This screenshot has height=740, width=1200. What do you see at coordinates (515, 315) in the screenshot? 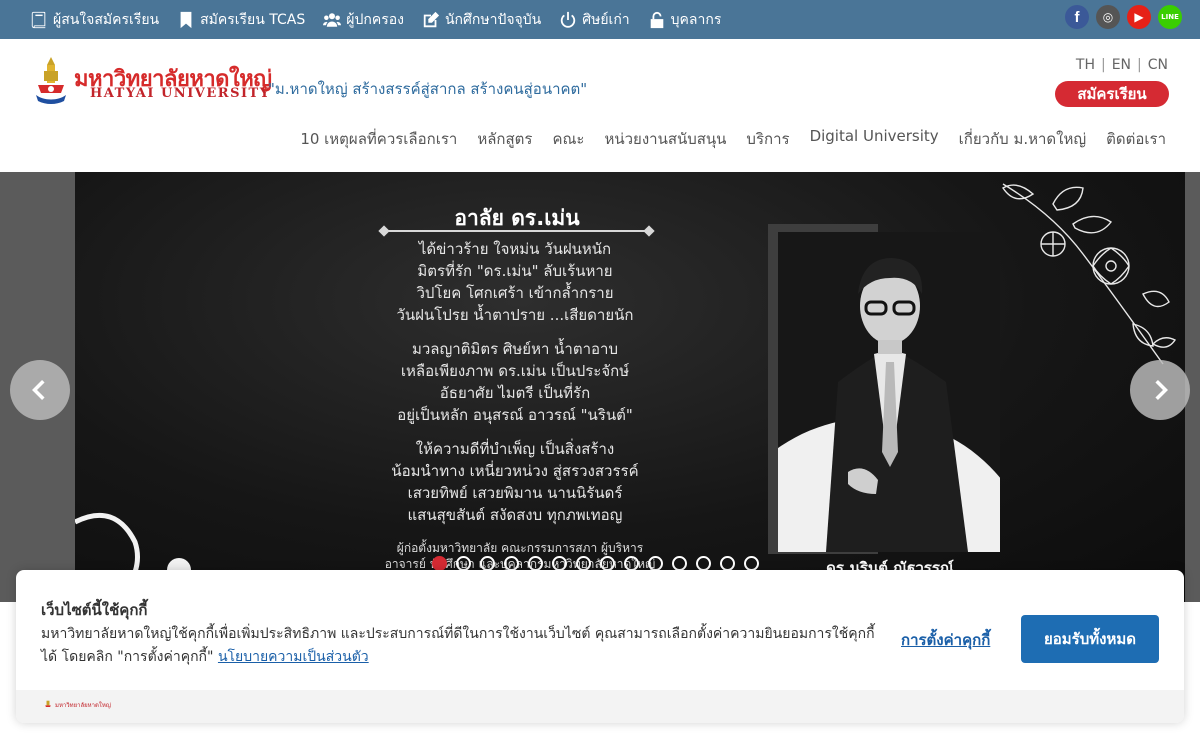
I see `poem-line: วันฝนโปรย น้ำตาปราย ...เสียดายนัก` at bounding box center [515, 315].